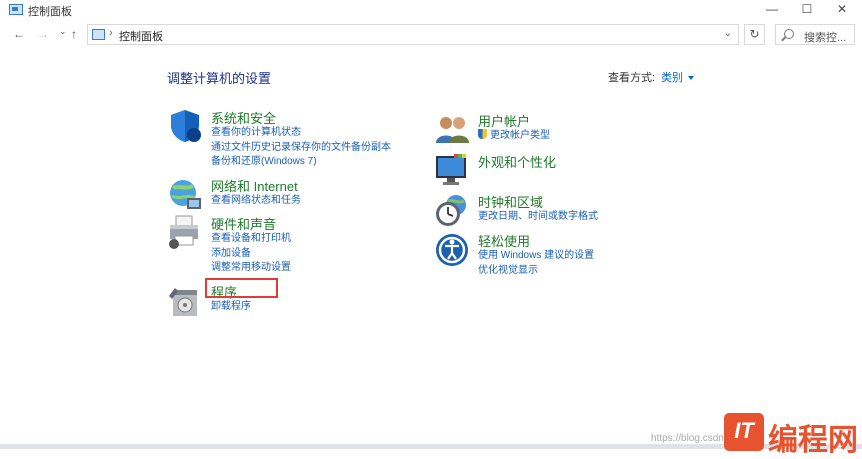 The width and height of the screenshot is (862, 459). I want to click on control-panel-app-icon, so click(16, 9).